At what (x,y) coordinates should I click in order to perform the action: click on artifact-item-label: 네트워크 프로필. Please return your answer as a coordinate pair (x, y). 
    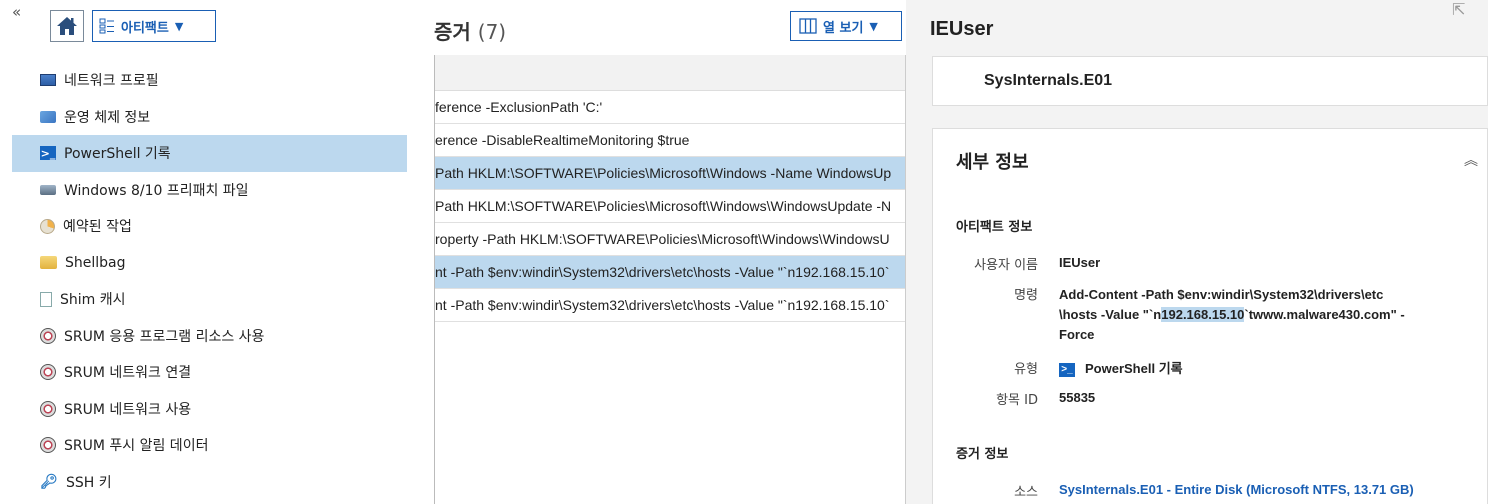
    Looking at the image, I should click on (111, 81).